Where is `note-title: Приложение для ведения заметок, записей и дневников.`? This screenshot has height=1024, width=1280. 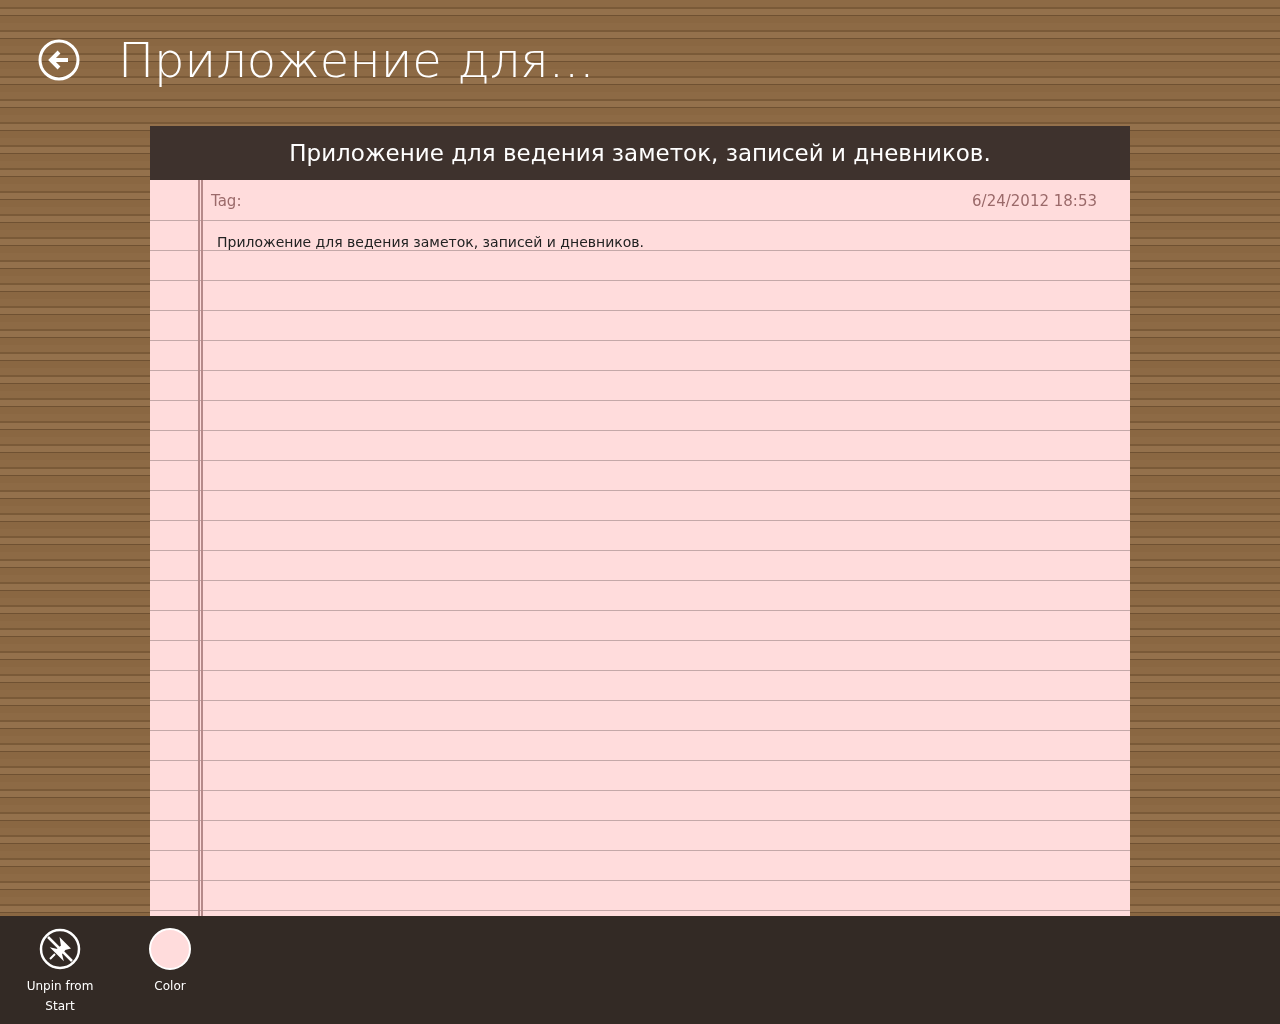
note-title: Приложение для ведения заметок, записей и дневников. is located at coordinates (640, 153).